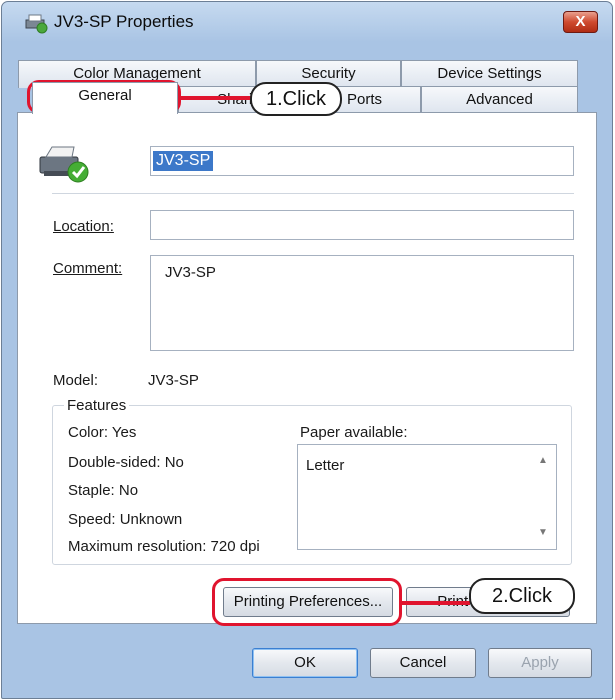 The width and height of the screenshot is (615, 700). What do you see at coordinates (124, 21) in the screenshot?
I see `window-title: JV3-SP Properties` at bounding box center [124, 21].